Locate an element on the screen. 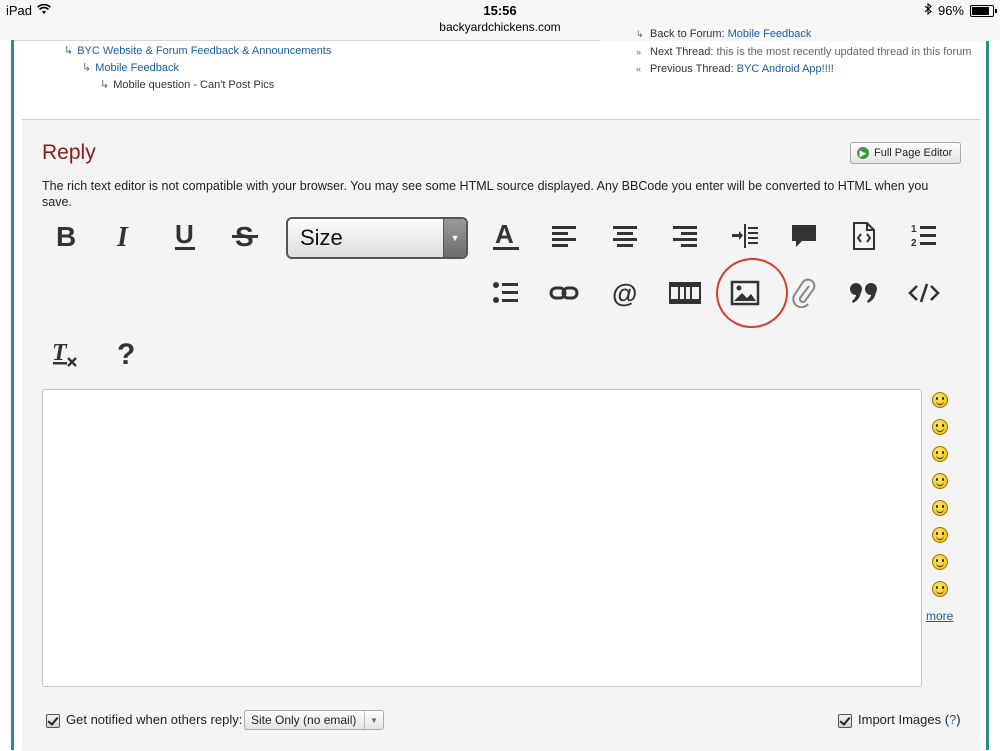 The width and height of the screenshot is (1000, 751). strikethrough-icon: S is located at coordinates (245, 236).